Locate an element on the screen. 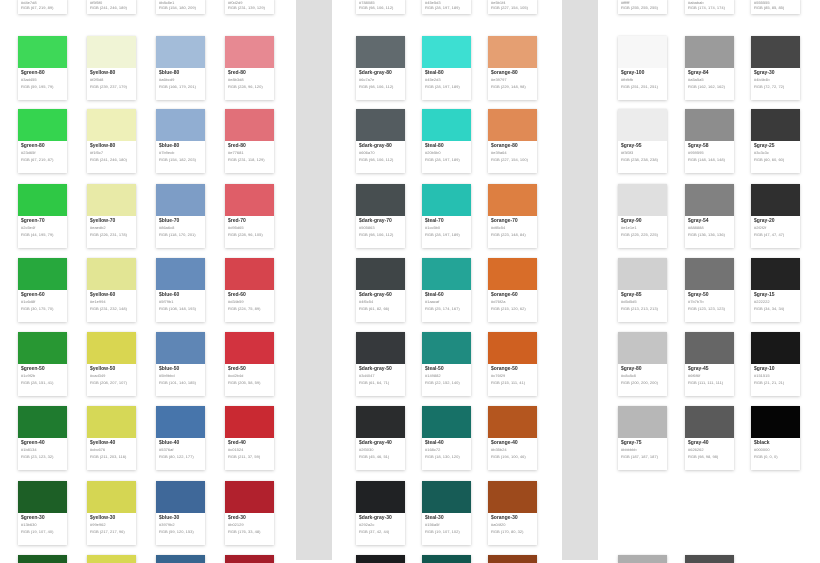 The image size is (820, 563). swatch-card: $yellow-50 #cad349 RGB (208, 207, 107) is located at coordinates (111, 364).